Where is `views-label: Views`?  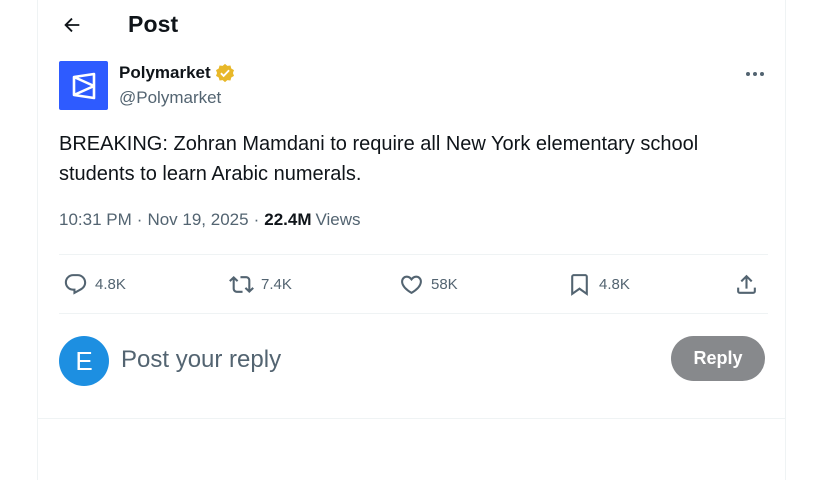 views-label: Views is located at coordinates (338, 219).